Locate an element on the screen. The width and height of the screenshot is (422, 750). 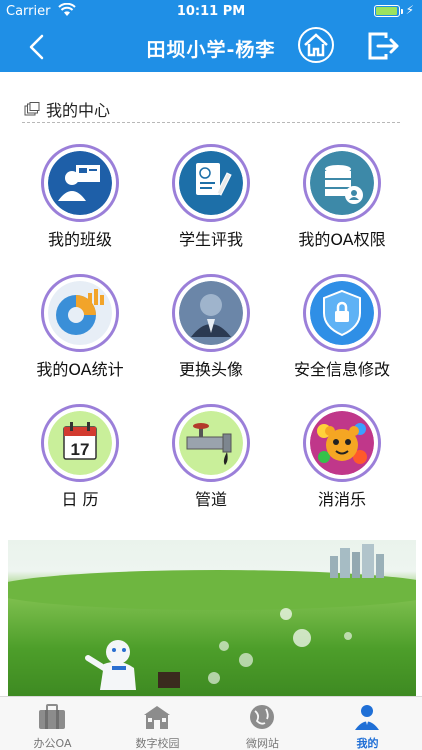
tab-label: 数字校园 is located at coordinates (157, 743).